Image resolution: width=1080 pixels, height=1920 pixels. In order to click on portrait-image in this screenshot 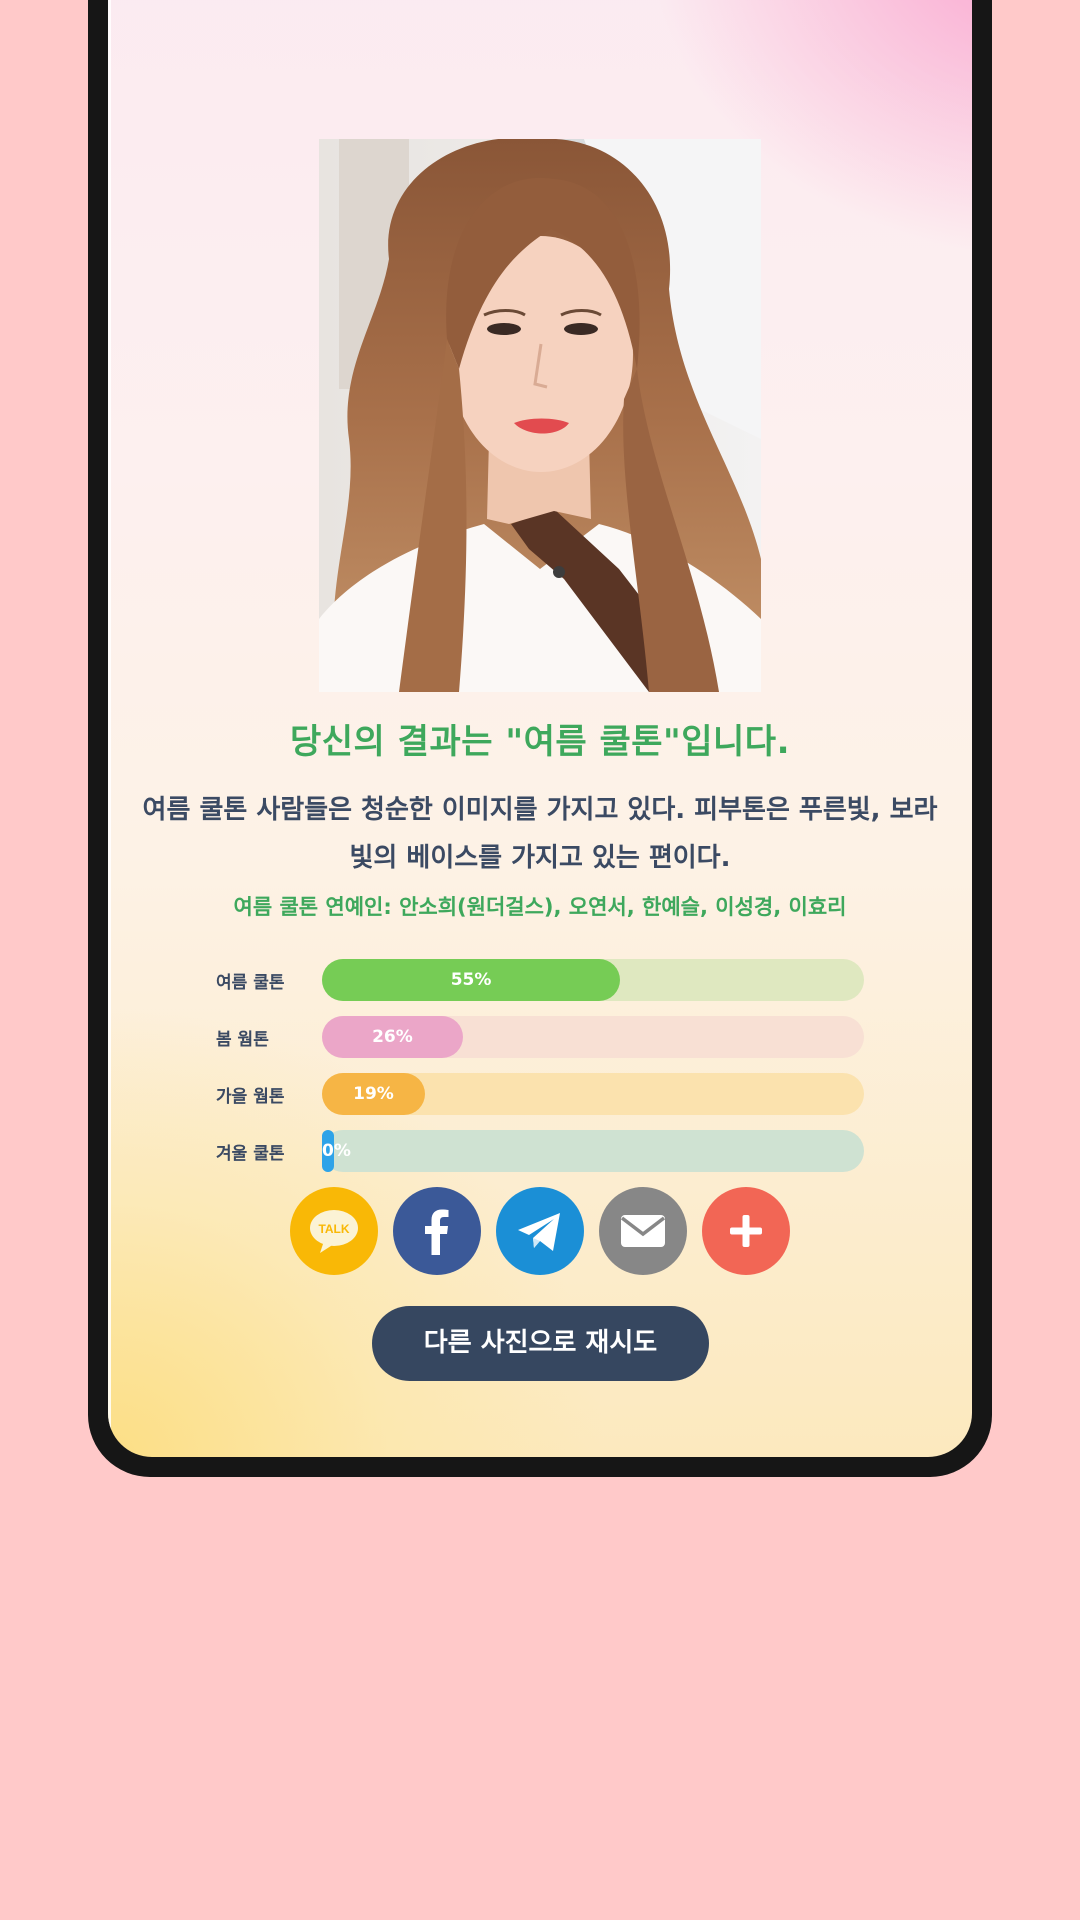, I will do `click(540, 415)`.